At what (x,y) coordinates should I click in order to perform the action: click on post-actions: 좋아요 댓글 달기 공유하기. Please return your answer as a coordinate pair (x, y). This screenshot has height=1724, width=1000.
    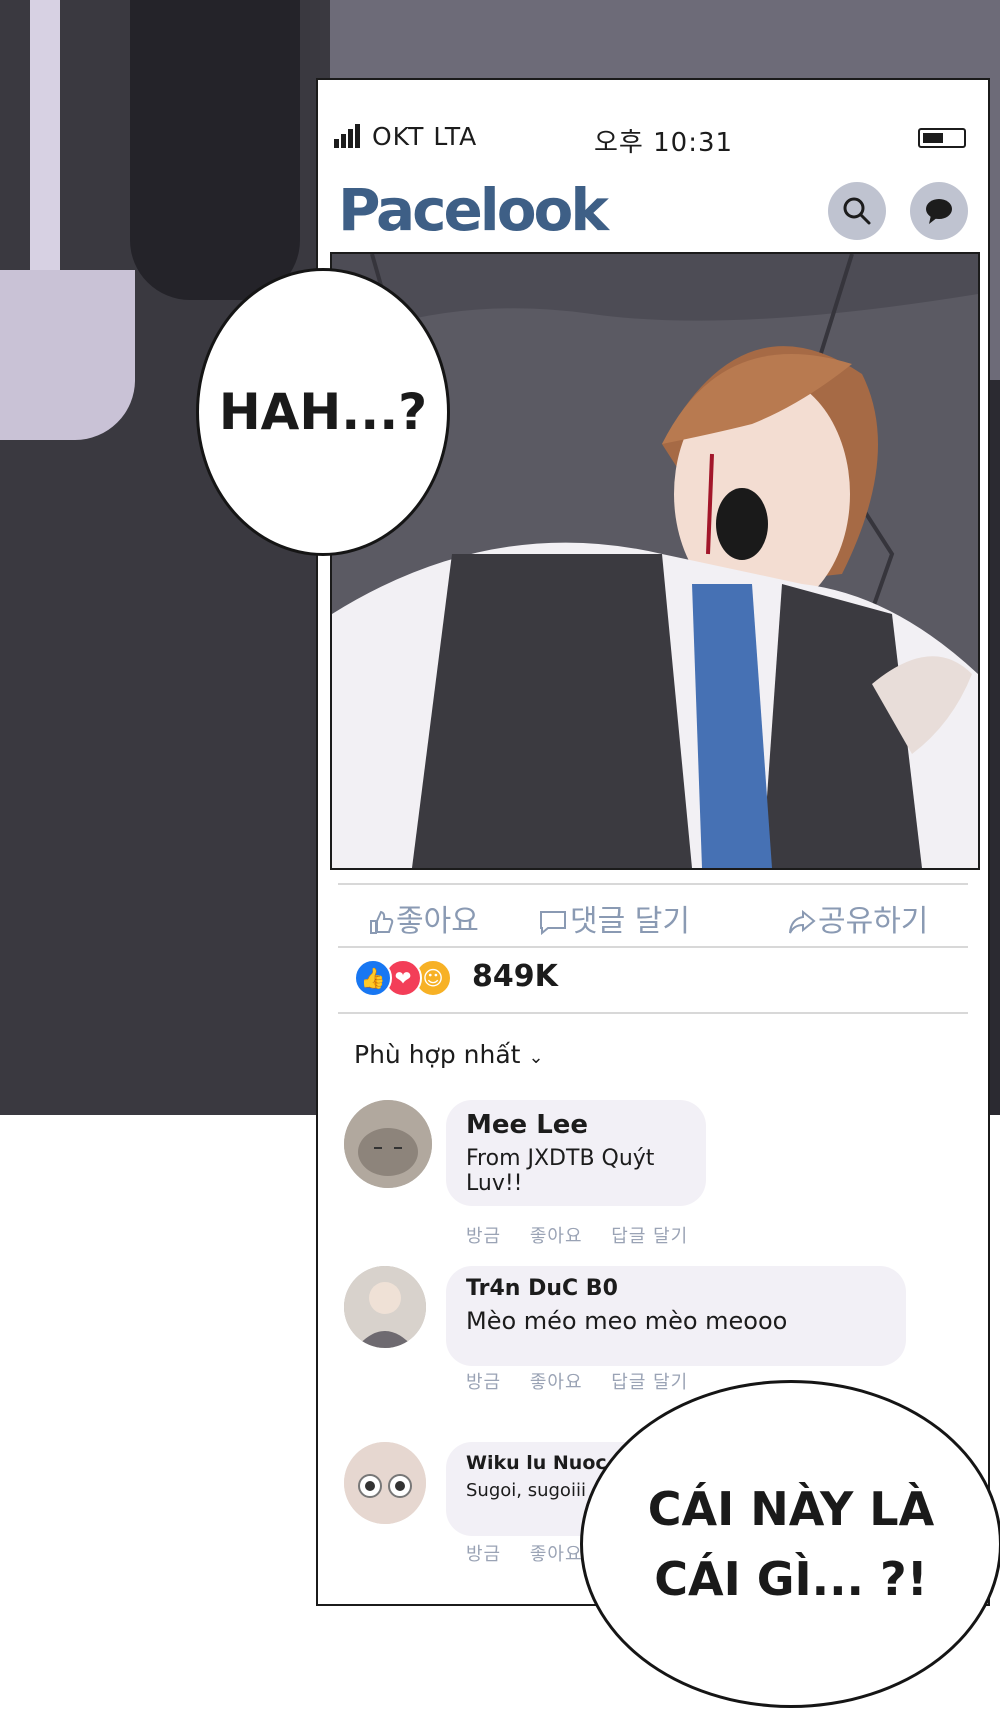
    Looking at the image, I should click on (653, 917).